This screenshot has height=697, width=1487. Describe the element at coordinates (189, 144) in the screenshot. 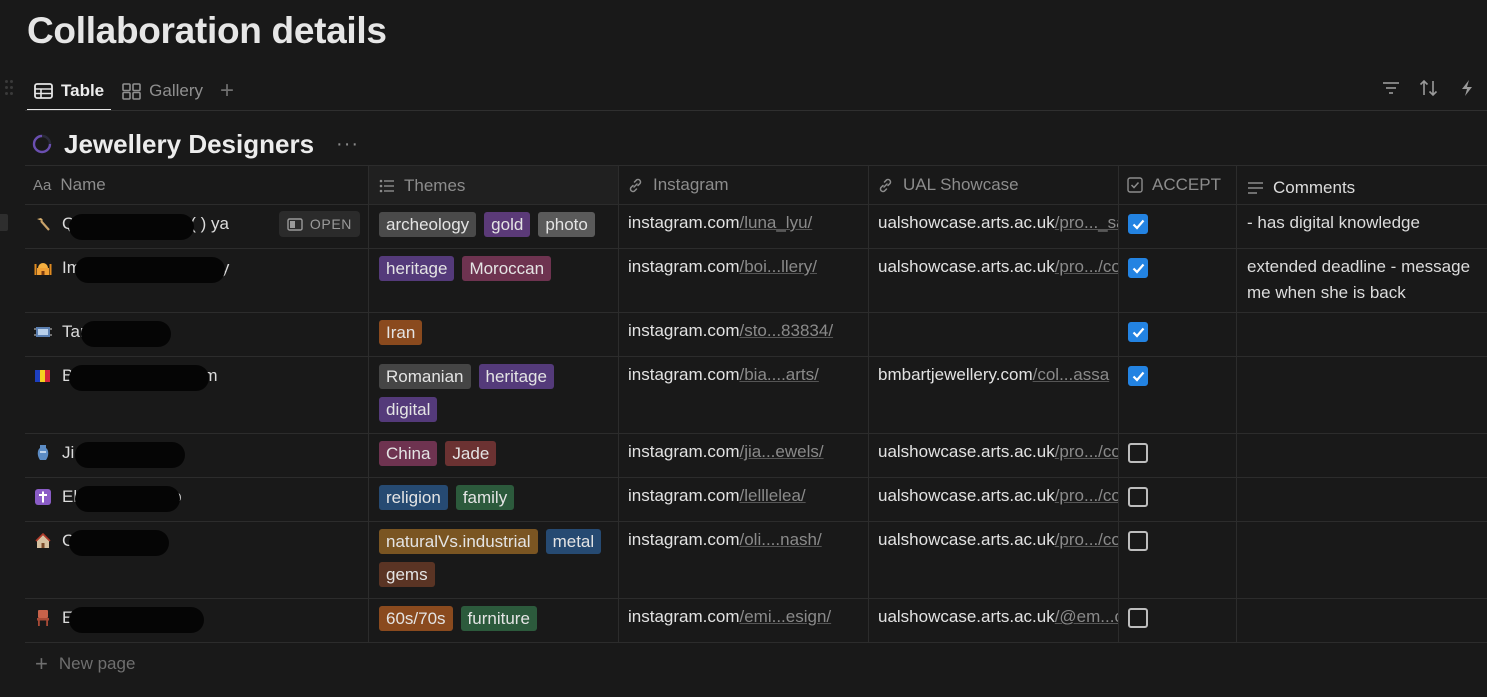

I see `database-title: Jewellery Designers` at that location.